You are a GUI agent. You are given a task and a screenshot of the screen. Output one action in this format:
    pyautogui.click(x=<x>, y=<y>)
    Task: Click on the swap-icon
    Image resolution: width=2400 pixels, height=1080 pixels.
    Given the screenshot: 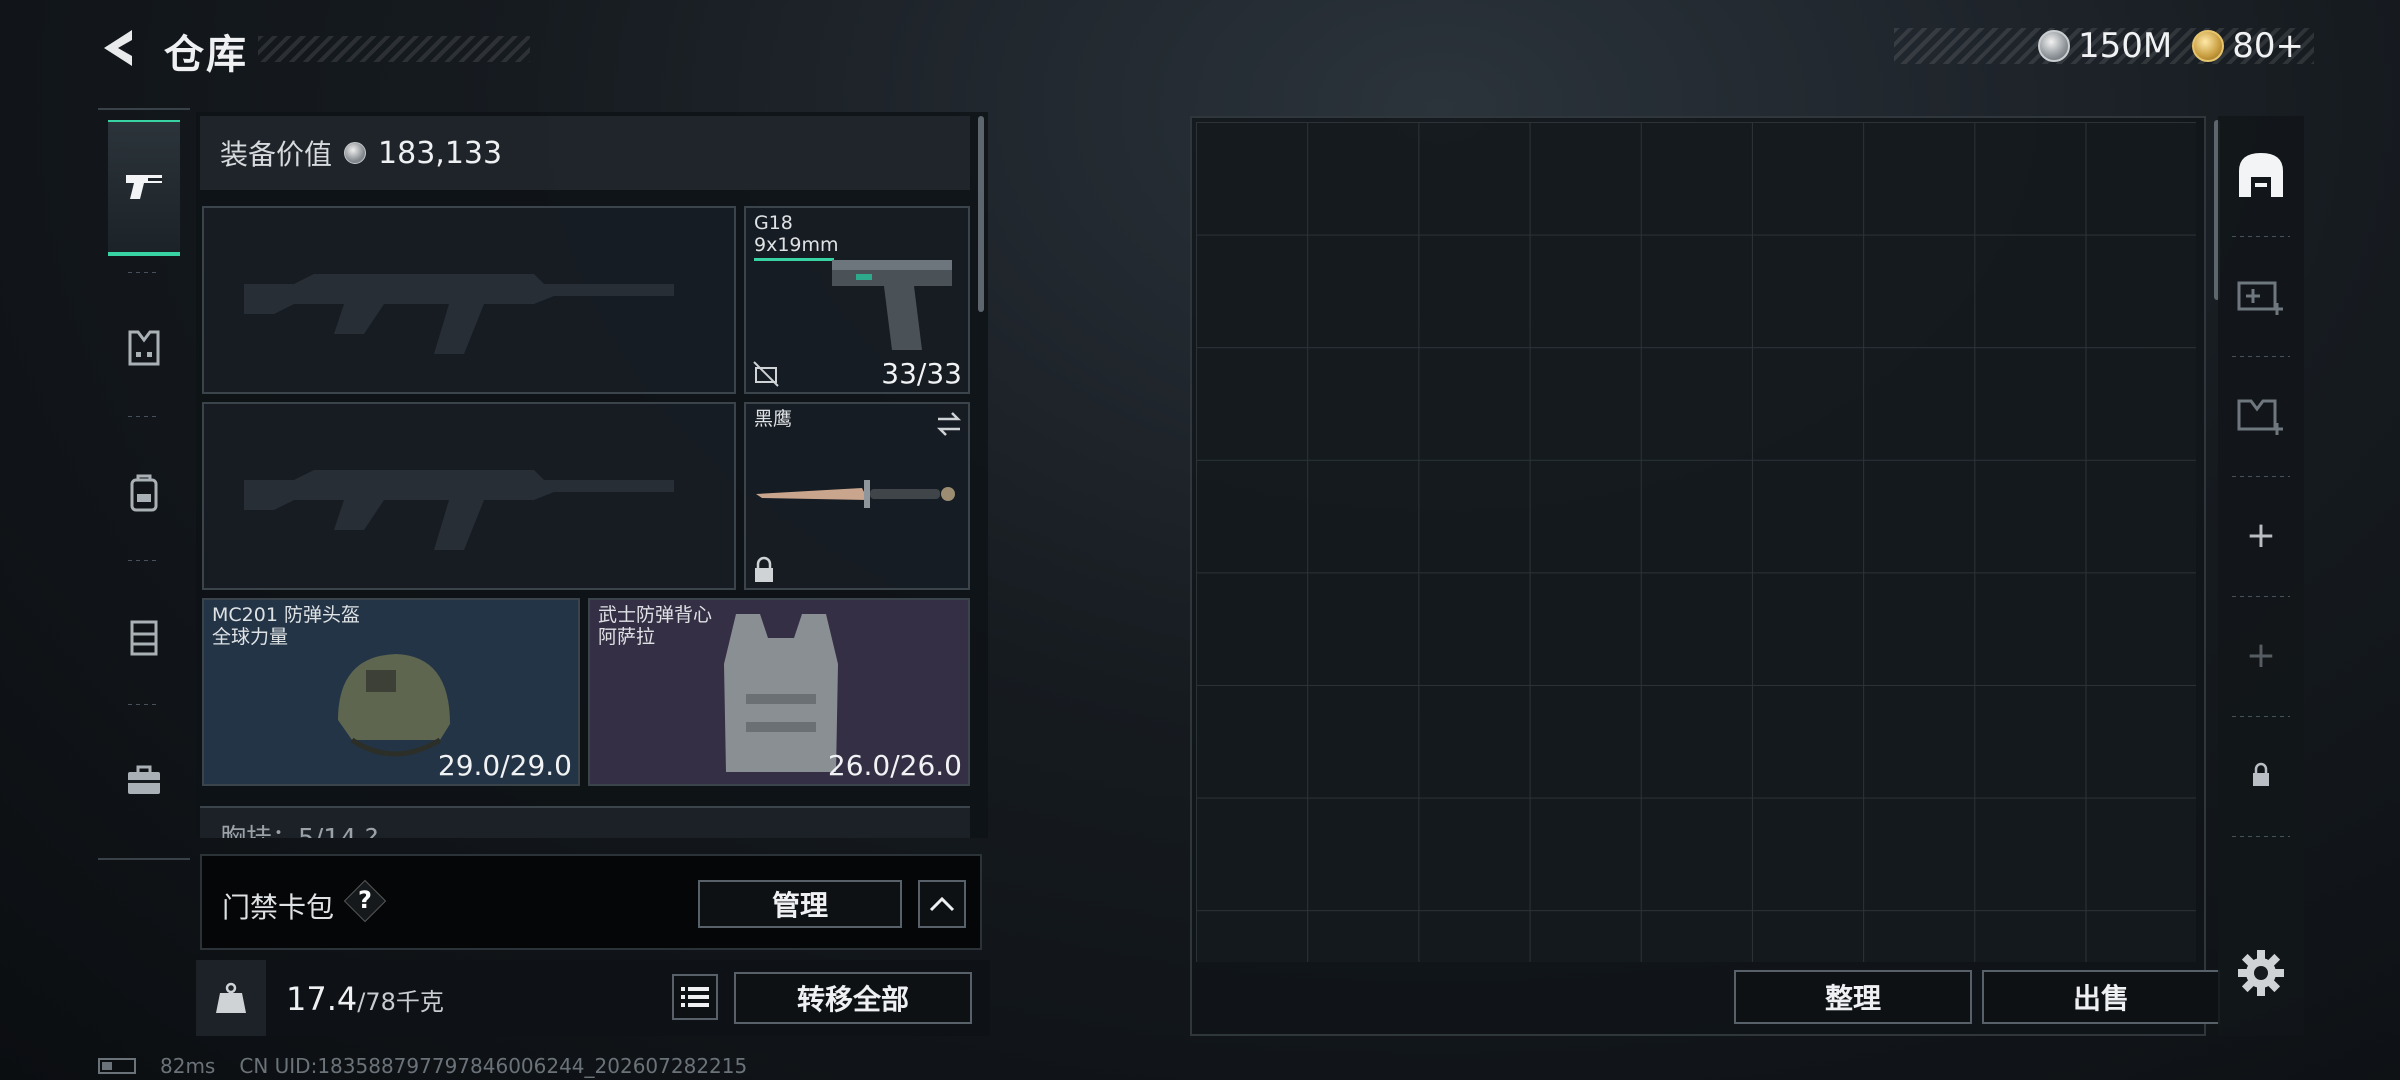 What is the action you would take?
    pyautogui.click(x=949, y=424)
    